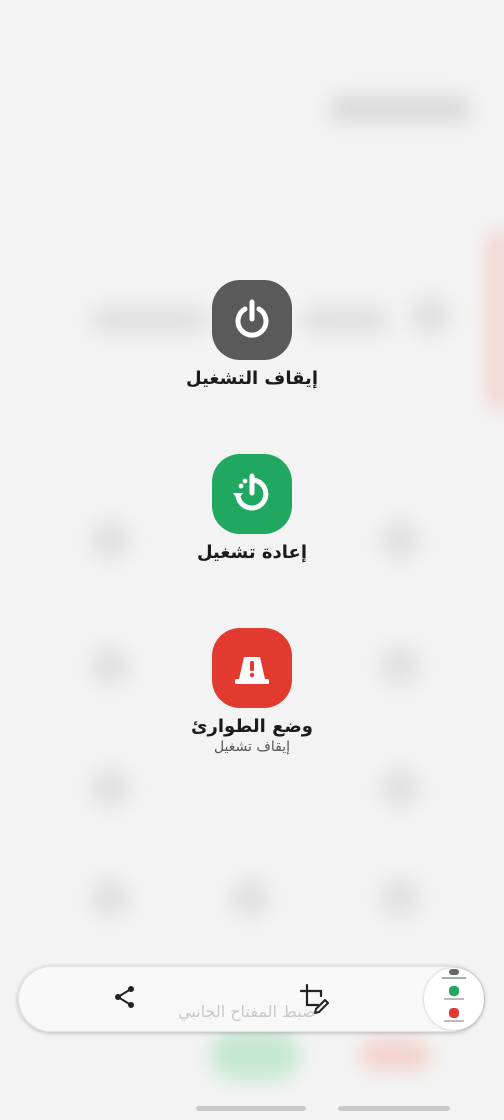 This screenshot has height=1120, width=504. I want to click on share-icon, so click(125, 999).